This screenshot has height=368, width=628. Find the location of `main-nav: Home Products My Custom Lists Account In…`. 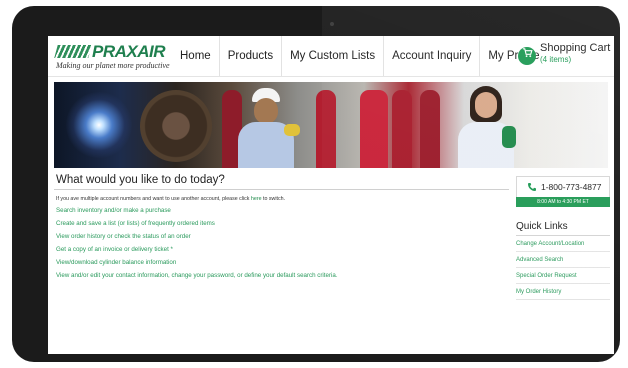

main-nav: Home Products My Custom Lists Account In… is located at coordinates (359, 56).